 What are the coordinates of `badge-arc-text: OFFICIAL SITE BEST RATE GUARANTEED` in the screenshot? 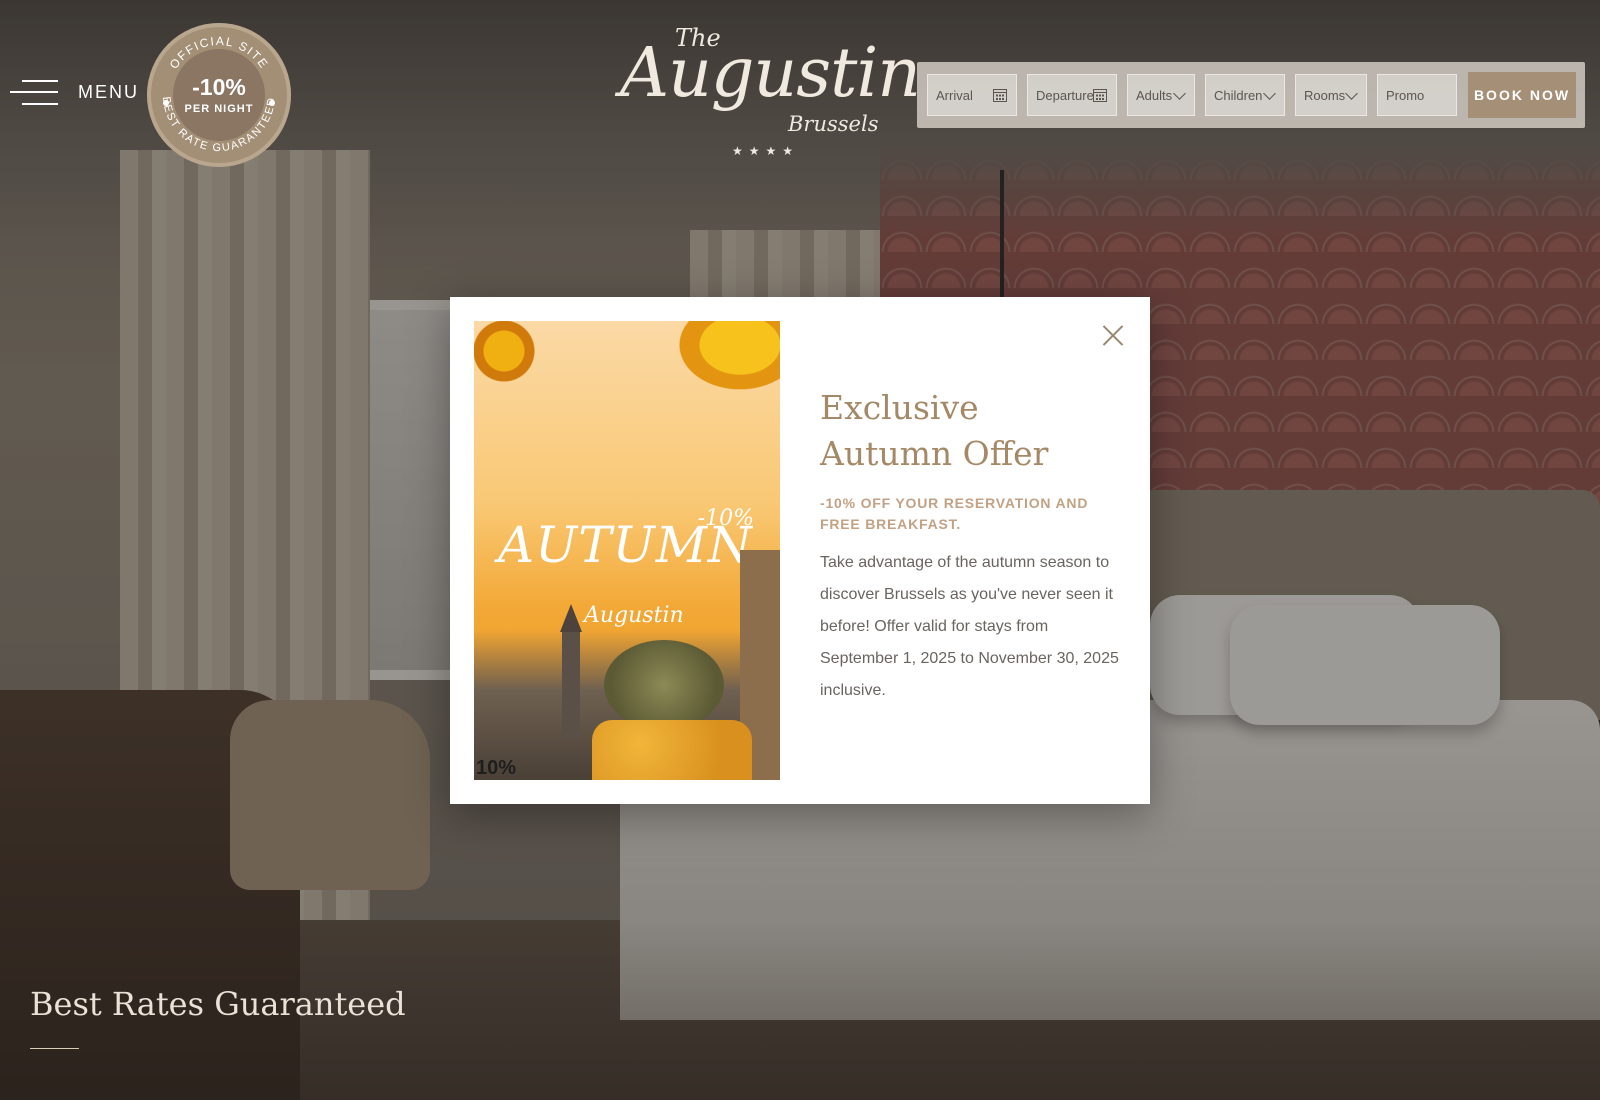 It's located at (219, 94).